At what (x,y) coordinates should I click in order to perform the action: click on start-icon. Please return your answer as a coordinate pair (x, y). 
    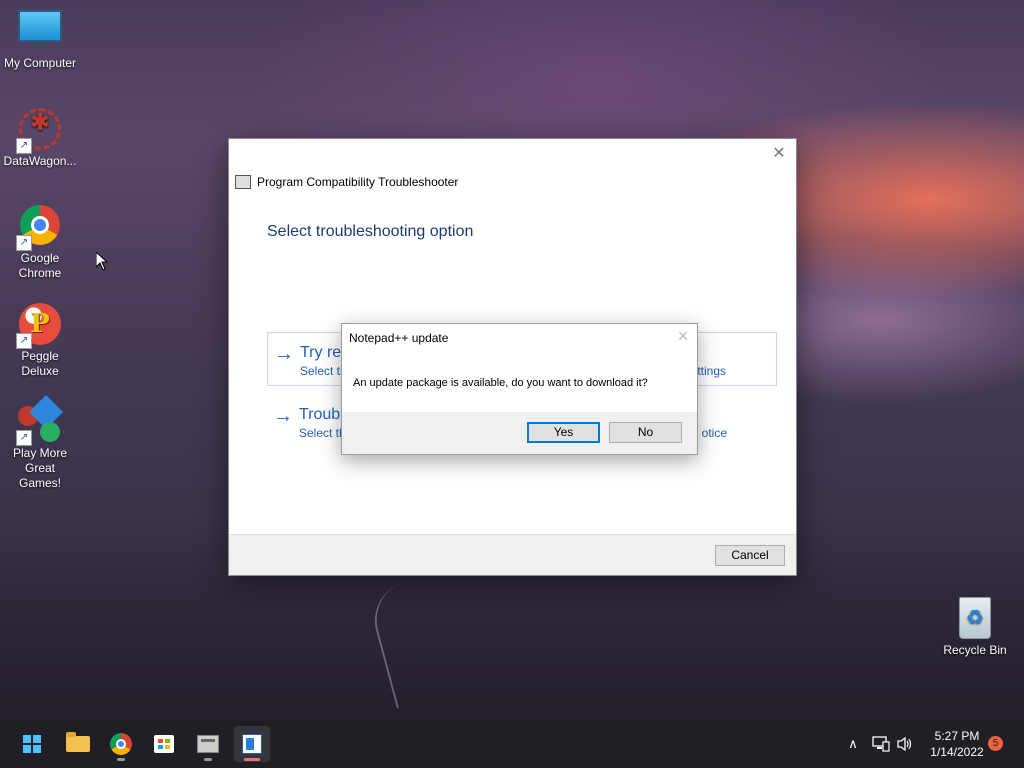
    Looking at the image, I should click on (32, 744).